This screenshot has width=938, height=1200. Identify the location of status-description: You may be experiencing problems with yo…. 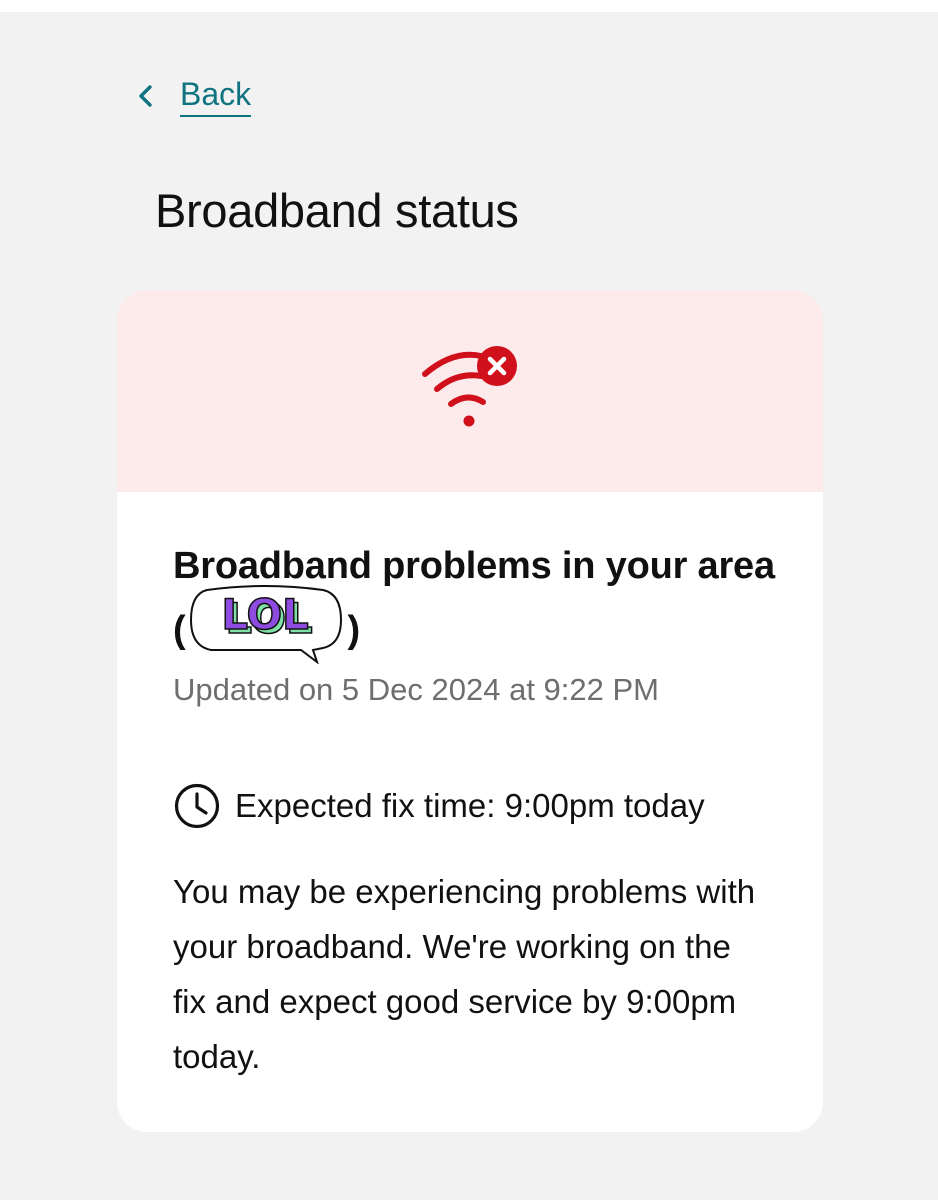
(464, 973).